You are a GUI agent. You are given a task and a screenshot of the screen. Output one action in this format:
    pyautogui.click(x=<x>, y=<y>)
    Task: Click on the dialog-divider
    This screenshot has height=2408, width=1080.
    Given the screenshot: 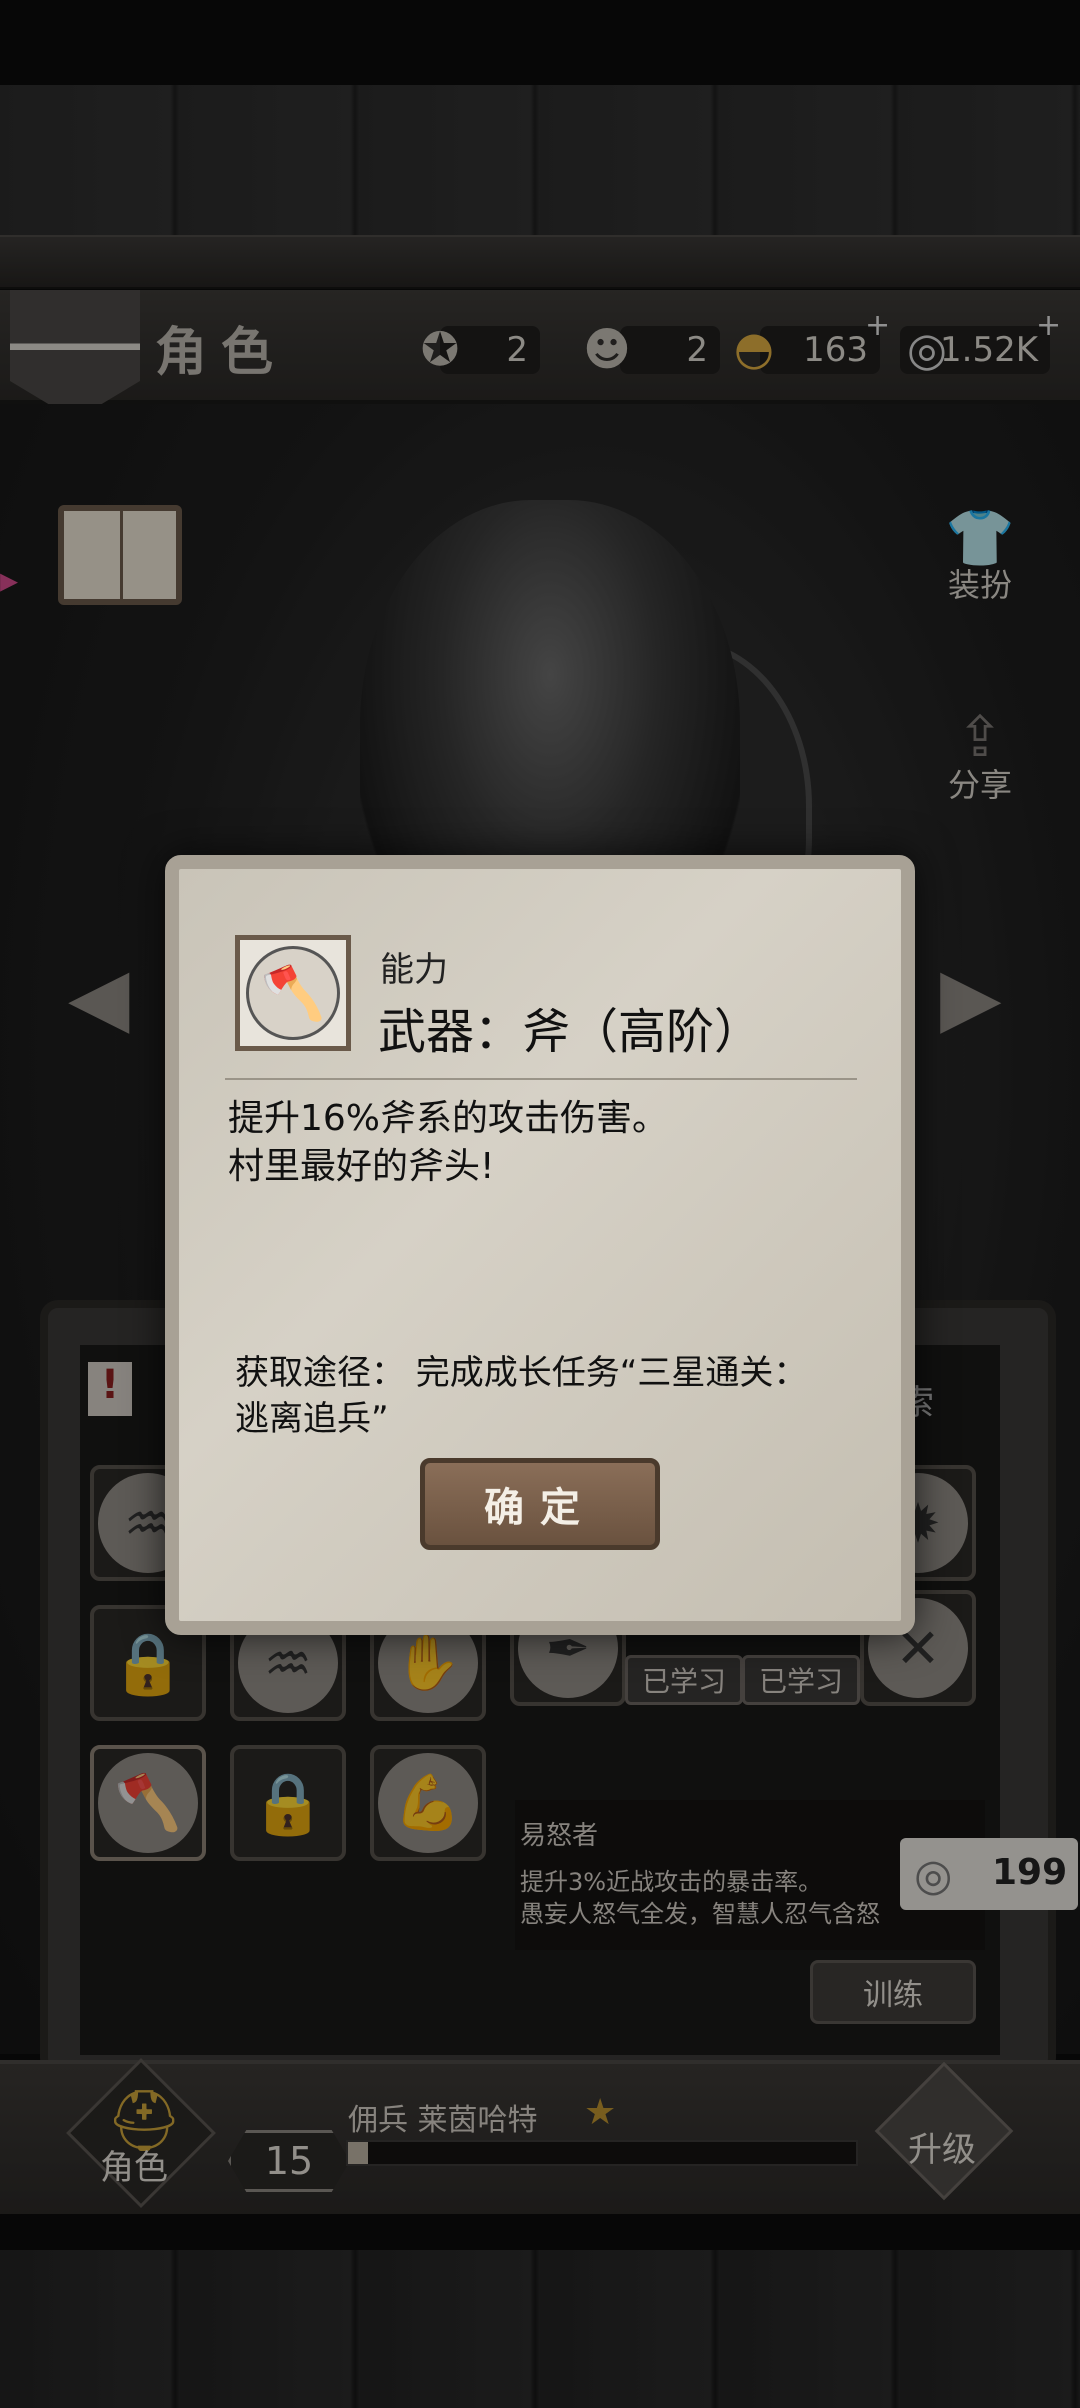 What is the action you would take?
    pyautogui.click(x=541, y=1079)
    